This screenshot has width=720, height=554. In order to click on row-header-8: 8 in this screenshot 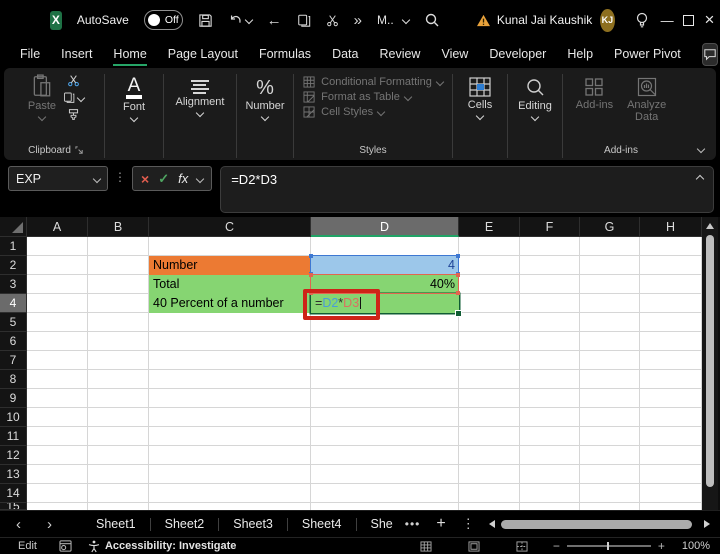, I will do `click(13, 379)`.